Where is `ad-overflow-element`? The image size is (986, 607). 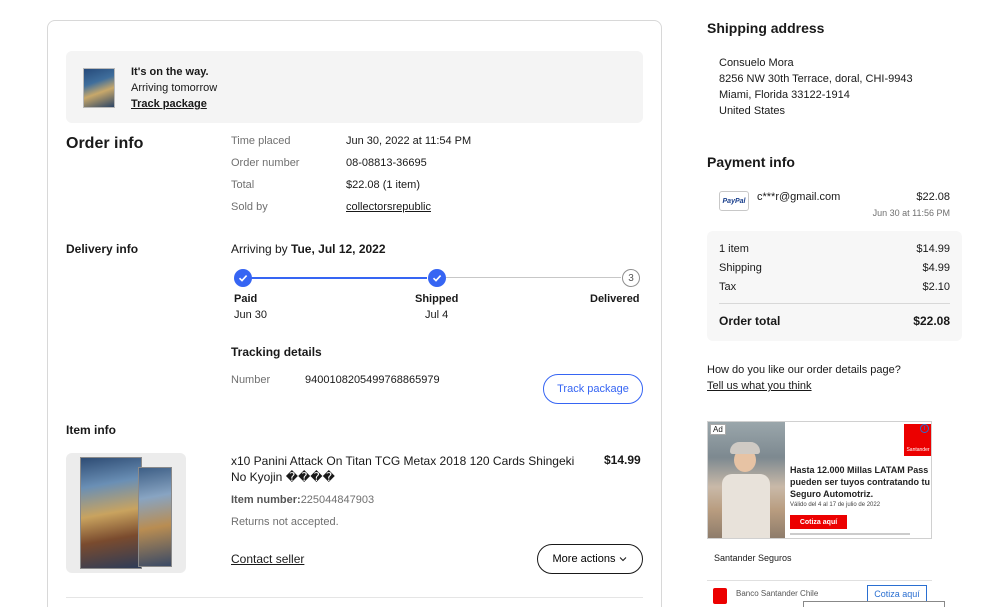
ad-overflow-element is located at coordinates (874, 604).